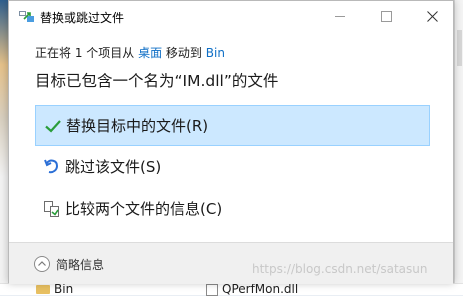  What do you see at coordinates (51, 166) in the screenshot?
I see `skip-icon` at bounding box center [51, 166].